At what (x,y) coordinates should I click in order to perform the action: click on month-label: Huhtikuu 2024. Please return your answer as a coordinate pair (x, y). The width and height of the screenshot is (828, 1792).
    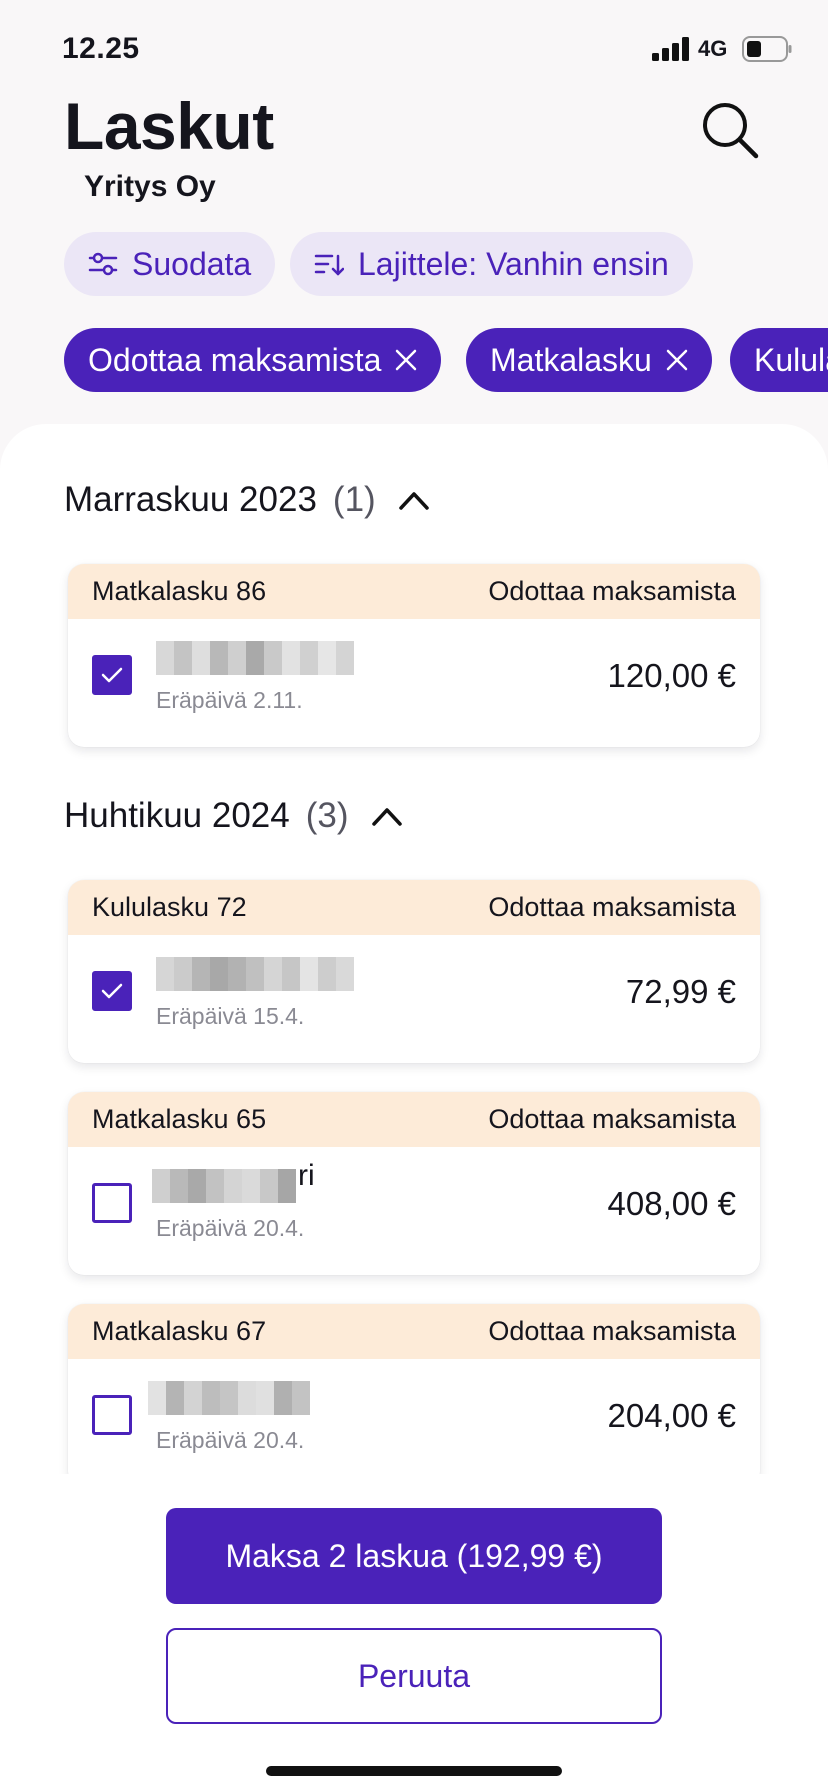
    Looking at the image, I should click on (177, 815).